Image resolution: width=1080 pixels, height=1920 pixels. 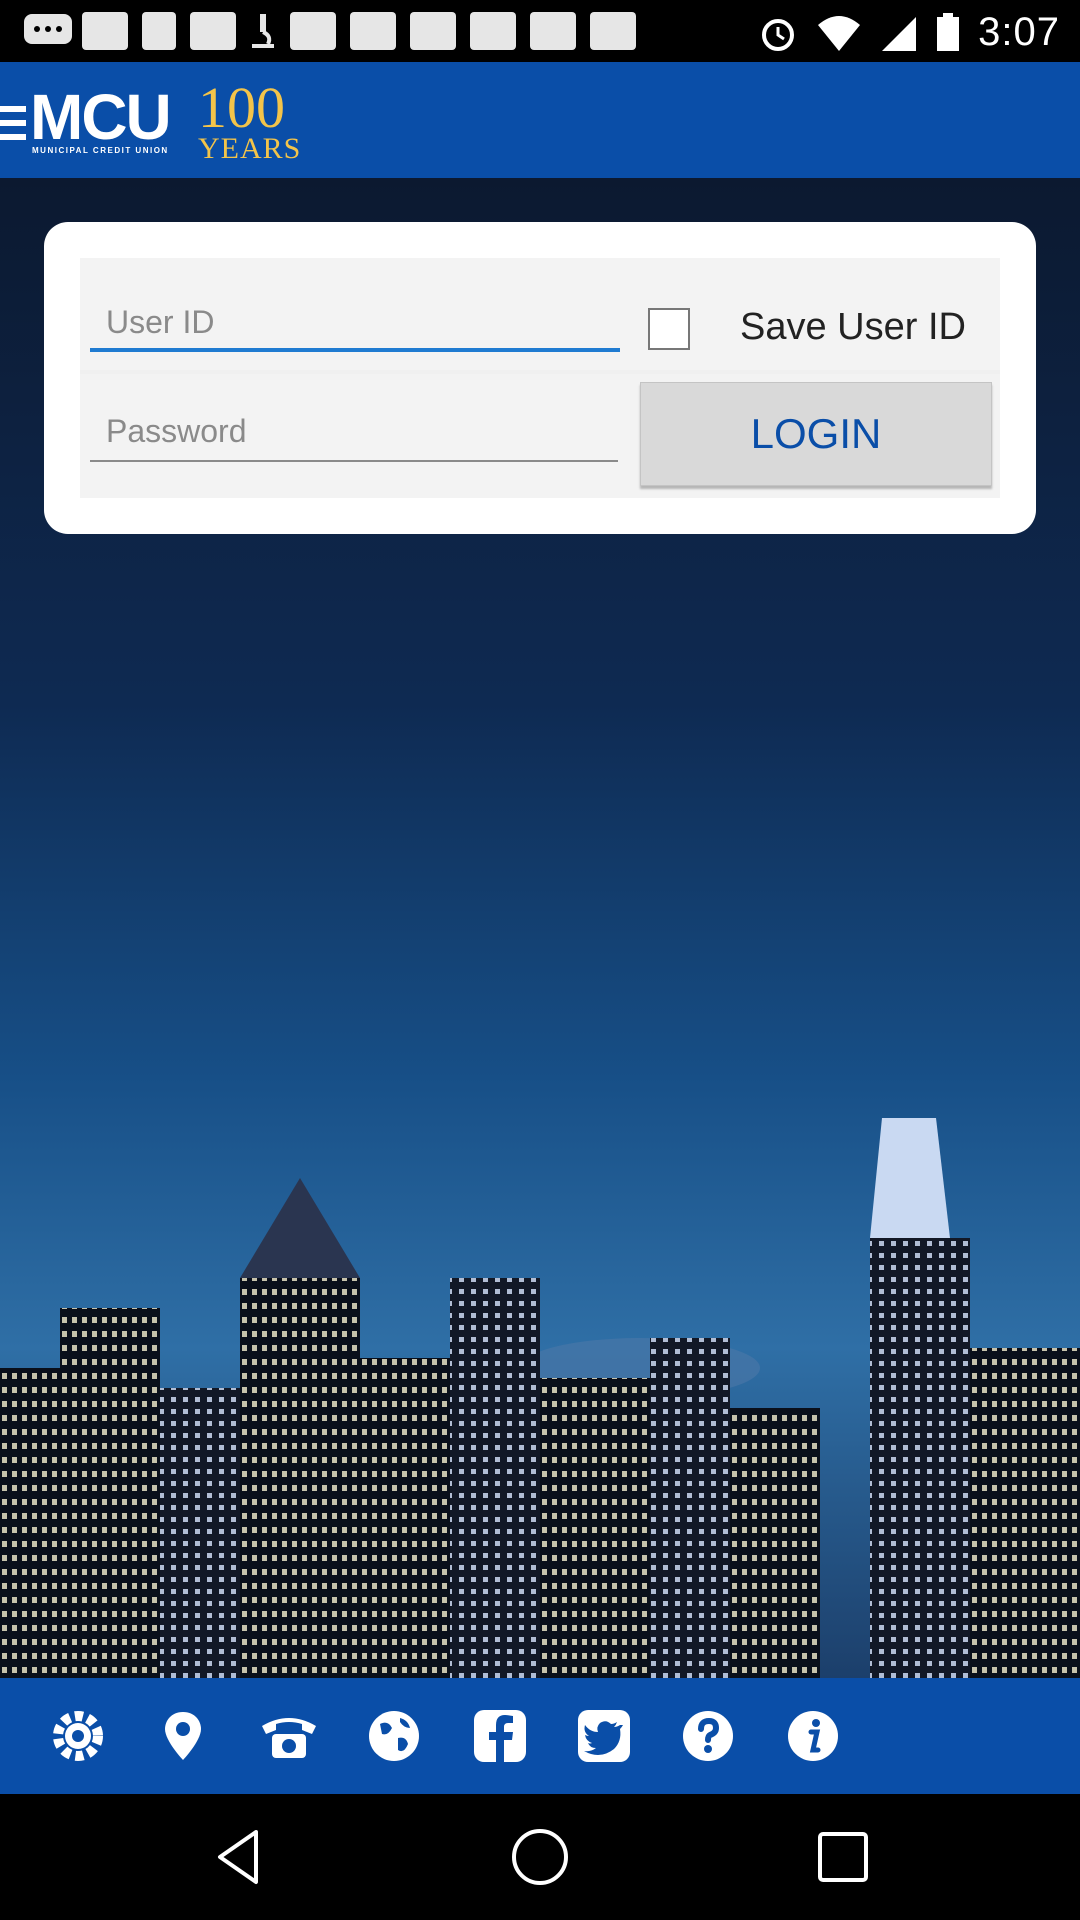 I want to click on password-row: LOGIN, so click(x=540, y=436).